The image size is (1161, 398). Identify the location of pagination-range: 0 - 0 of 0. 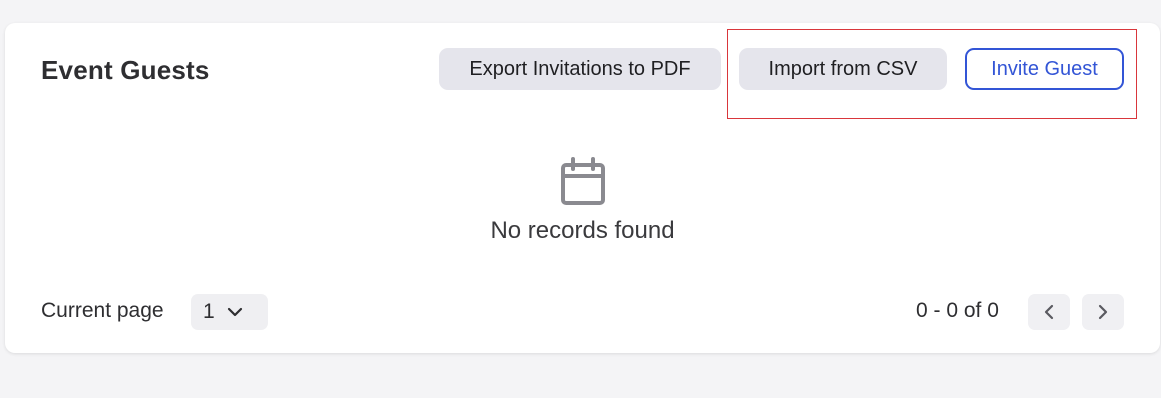
(957, 310).